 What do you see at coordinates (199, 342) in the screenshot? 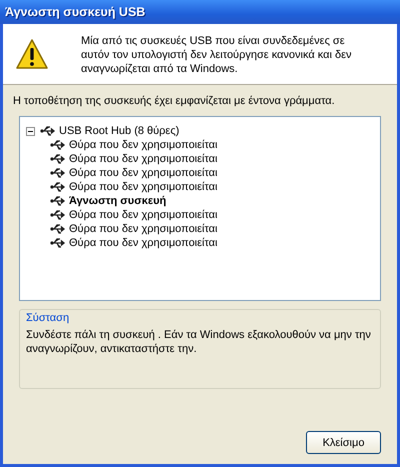
I see `recommendation-text: Συνδέστε πάλι τη συσκευή . Εάν τα Windows εξακολουθούν να μην την αναγνωρίζουν, αντικαταστήστε την.` at bounding box center [199, 342].